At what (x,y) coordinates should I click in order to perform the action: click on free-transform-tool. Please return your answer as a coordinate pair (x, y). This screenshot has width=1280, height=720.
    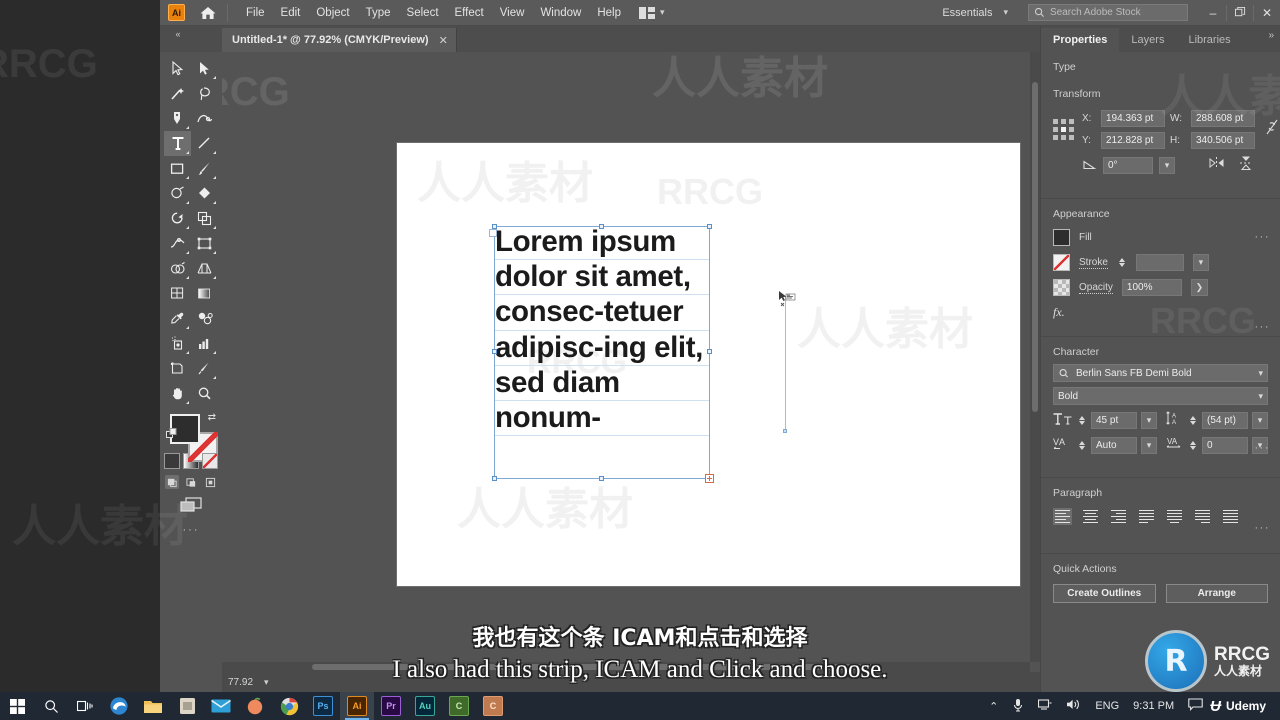
    Looking at the image, I should click on (204, 243).